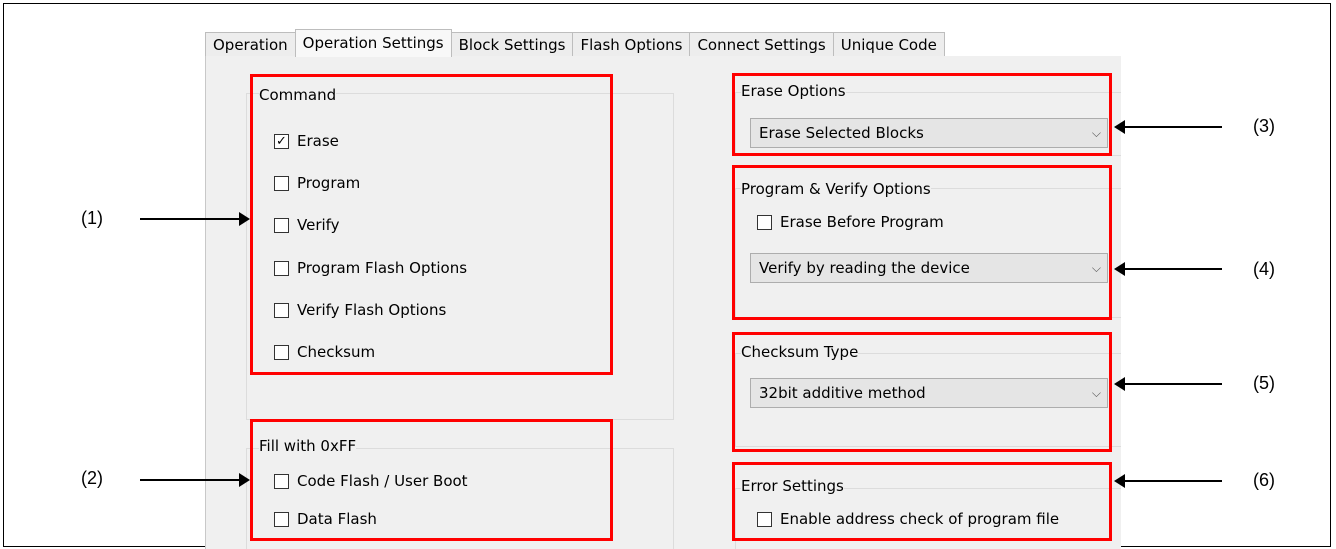  What do you see at coordinates (631, 44) in the screenshot?
I see `tab-flash-options: Flash Options` at bounding box center [631, 44].